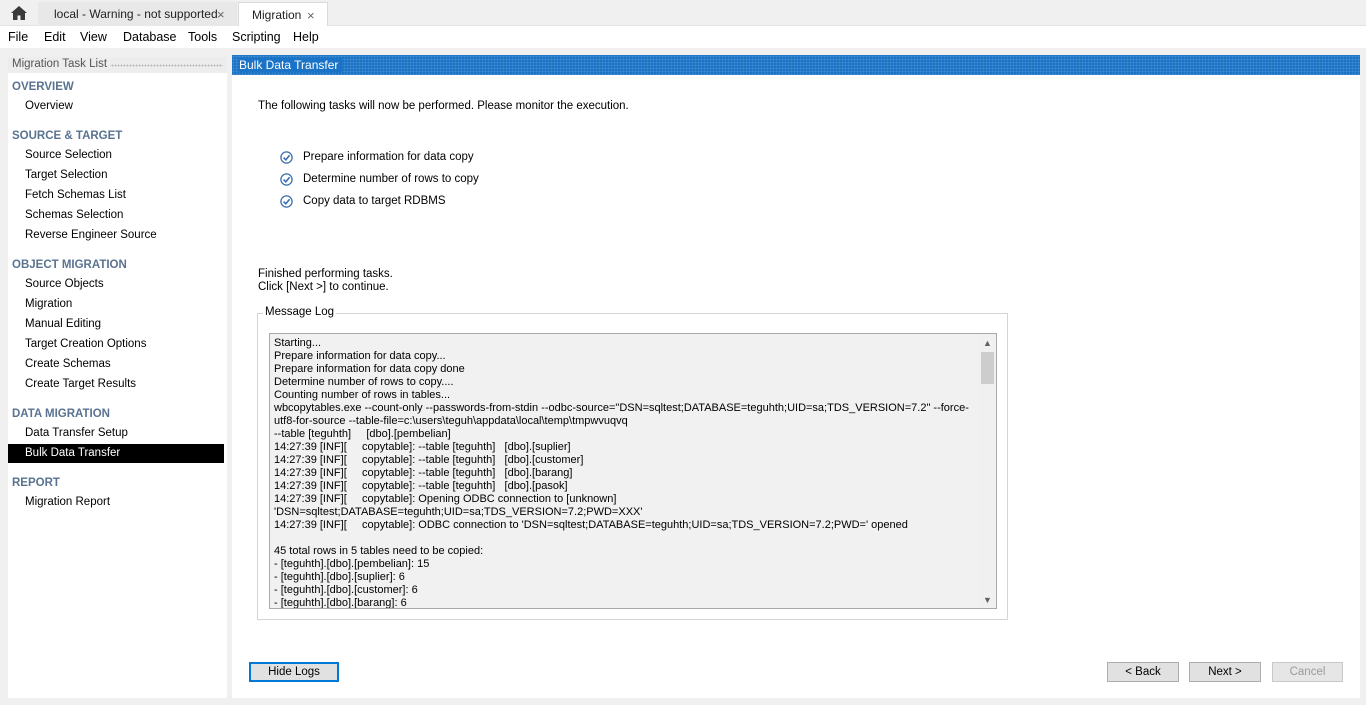 The width and height of the screenshot is (1366, 705). What do you see at coordinates (202, 37) in the screenshot?
I see `menu-tools: Tools` at bounding box center [202, 37].